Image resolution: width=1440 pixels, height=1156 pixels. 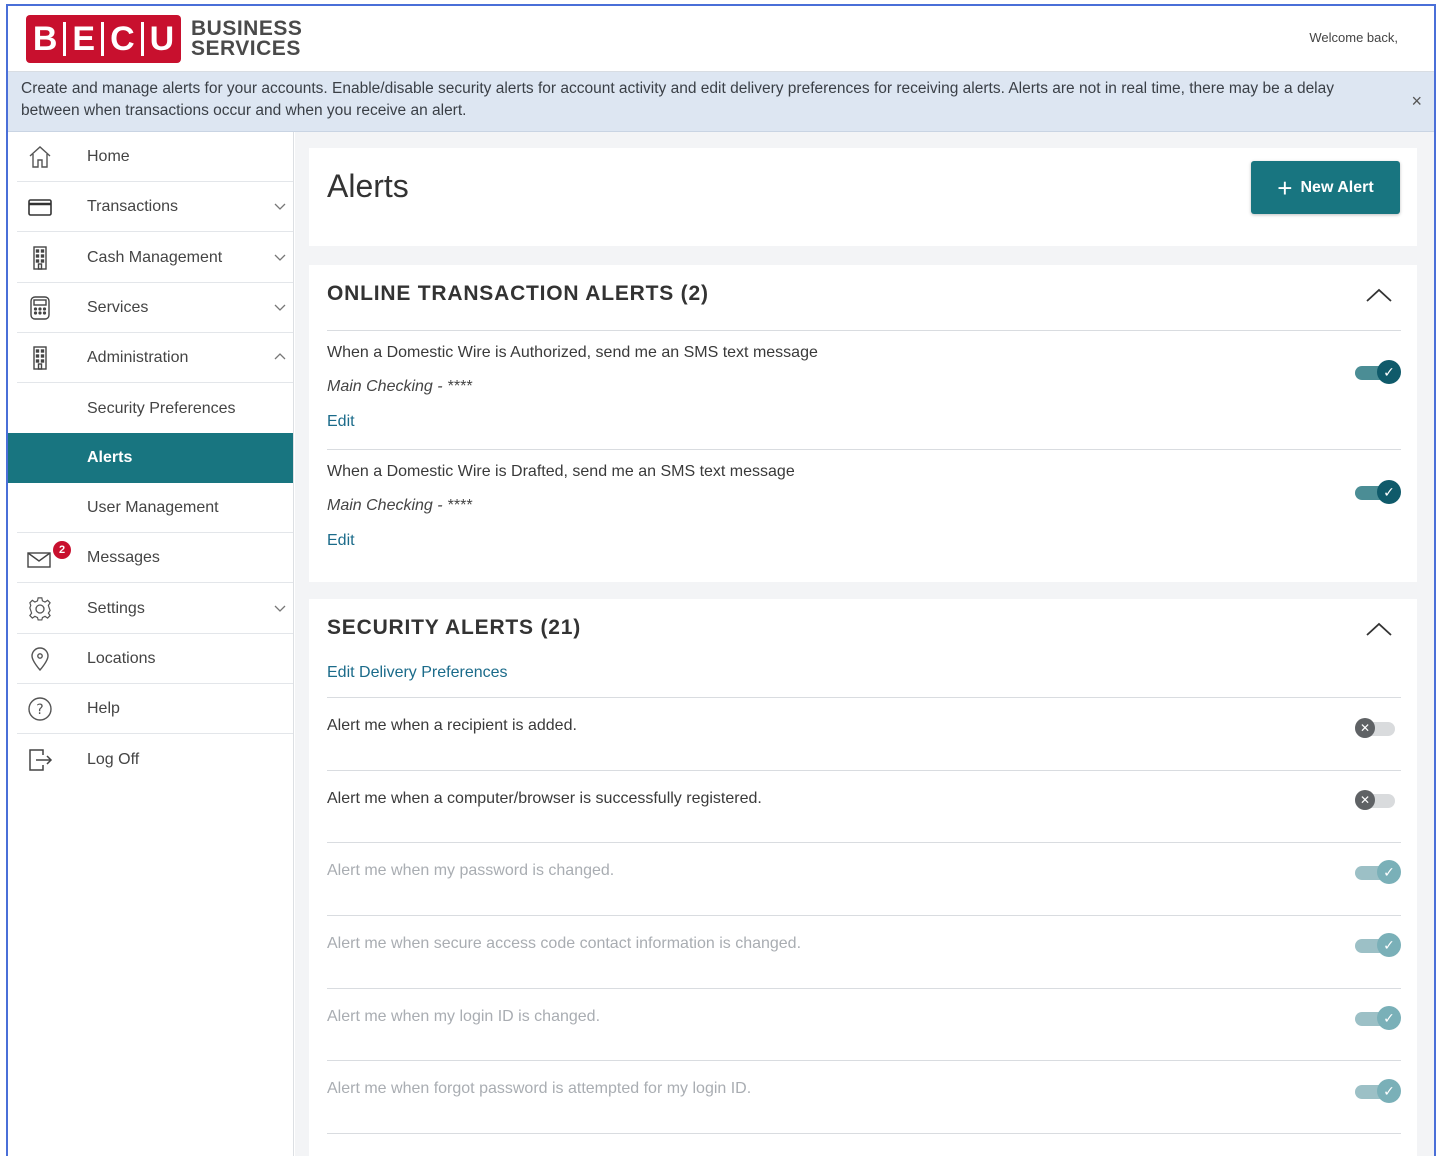 What do you see at coordinates (110, 457) in the screenshot?
I see `sidebar-item-label: Alerts` at bounding box center [110, 457].